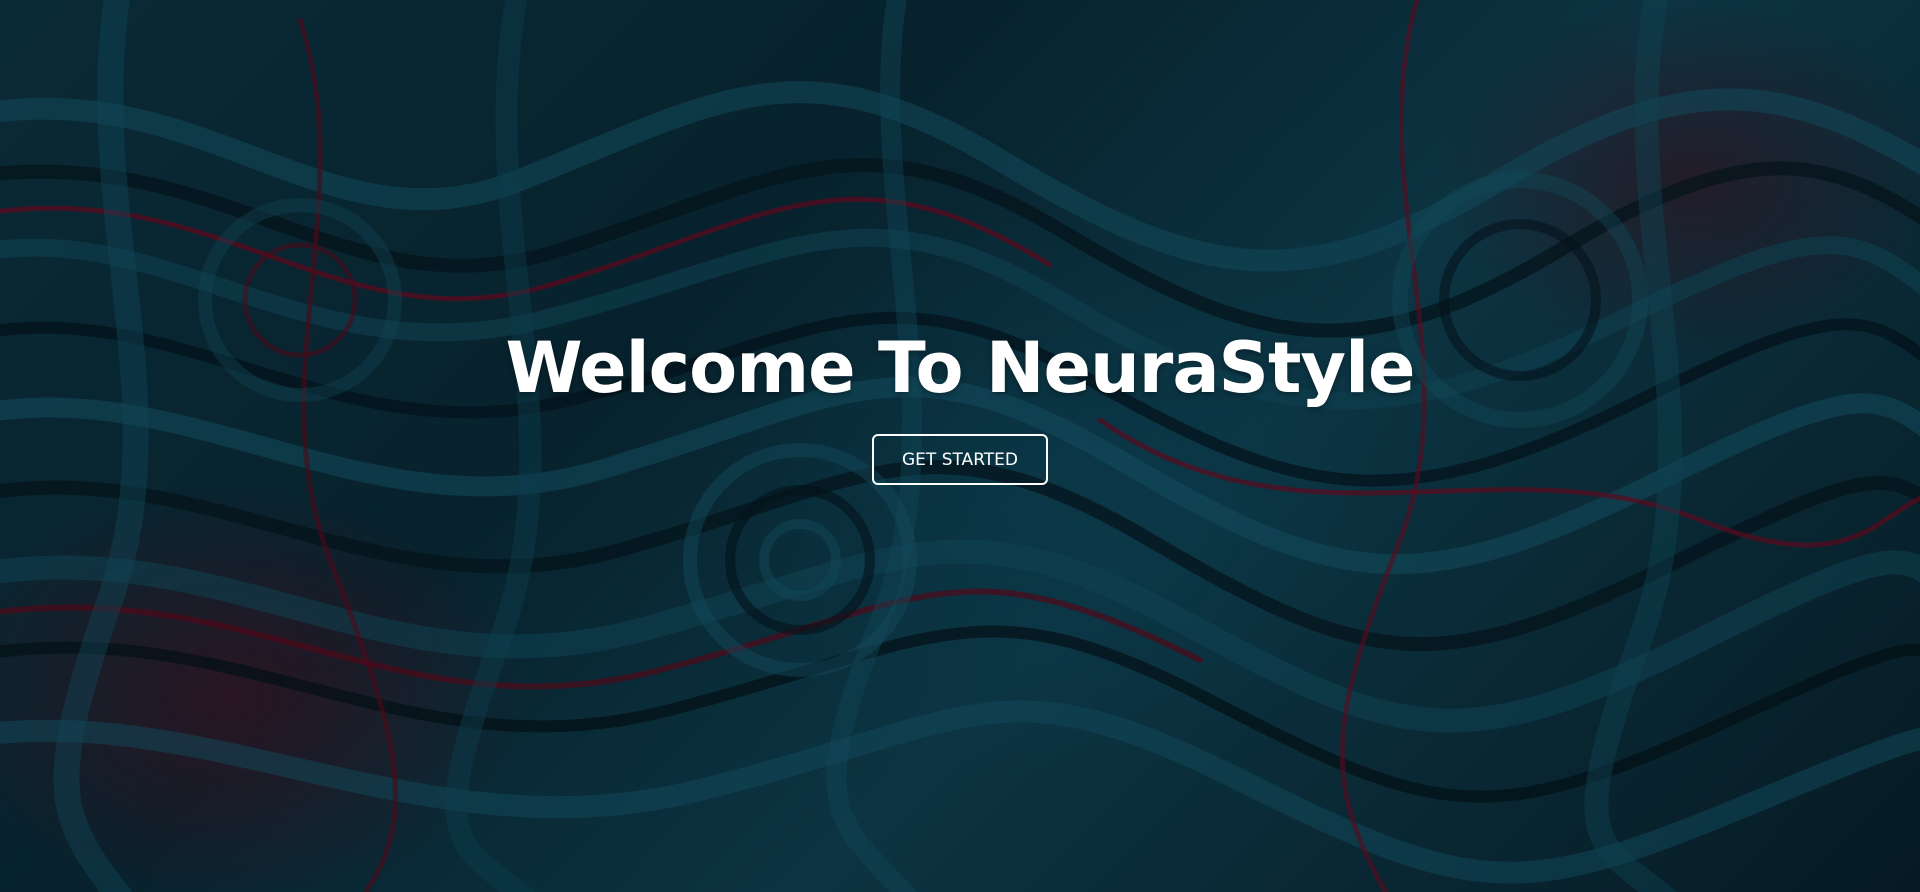 The height and width of the screenshot is (892, 1920). I want to click on get-started-button: GET STARTED, so click(960, 459).